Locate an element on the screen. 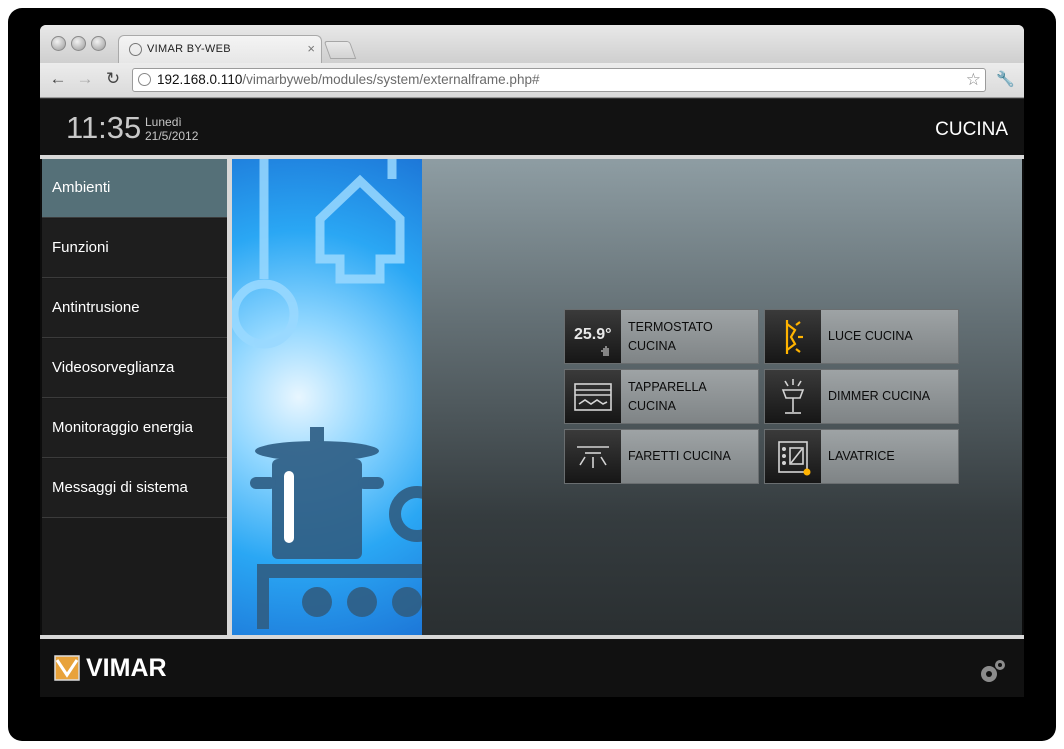 The height and width of the screenshot is (749, 1064). sidebar-item-label: Antintrusione is located at coordinates (96, 307).